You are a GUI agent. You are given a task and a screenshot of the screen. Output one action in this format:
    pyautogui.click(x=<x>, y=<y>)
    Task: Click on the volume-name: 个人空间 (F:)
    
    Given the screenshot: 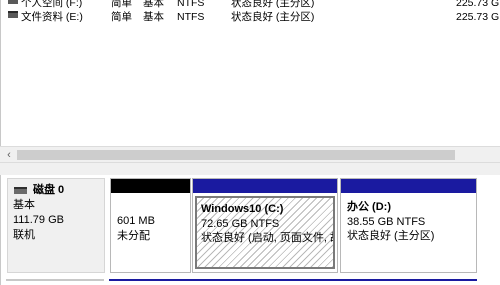 What is the action you would take?
    pyautogui.click(x=52, y=4)
    